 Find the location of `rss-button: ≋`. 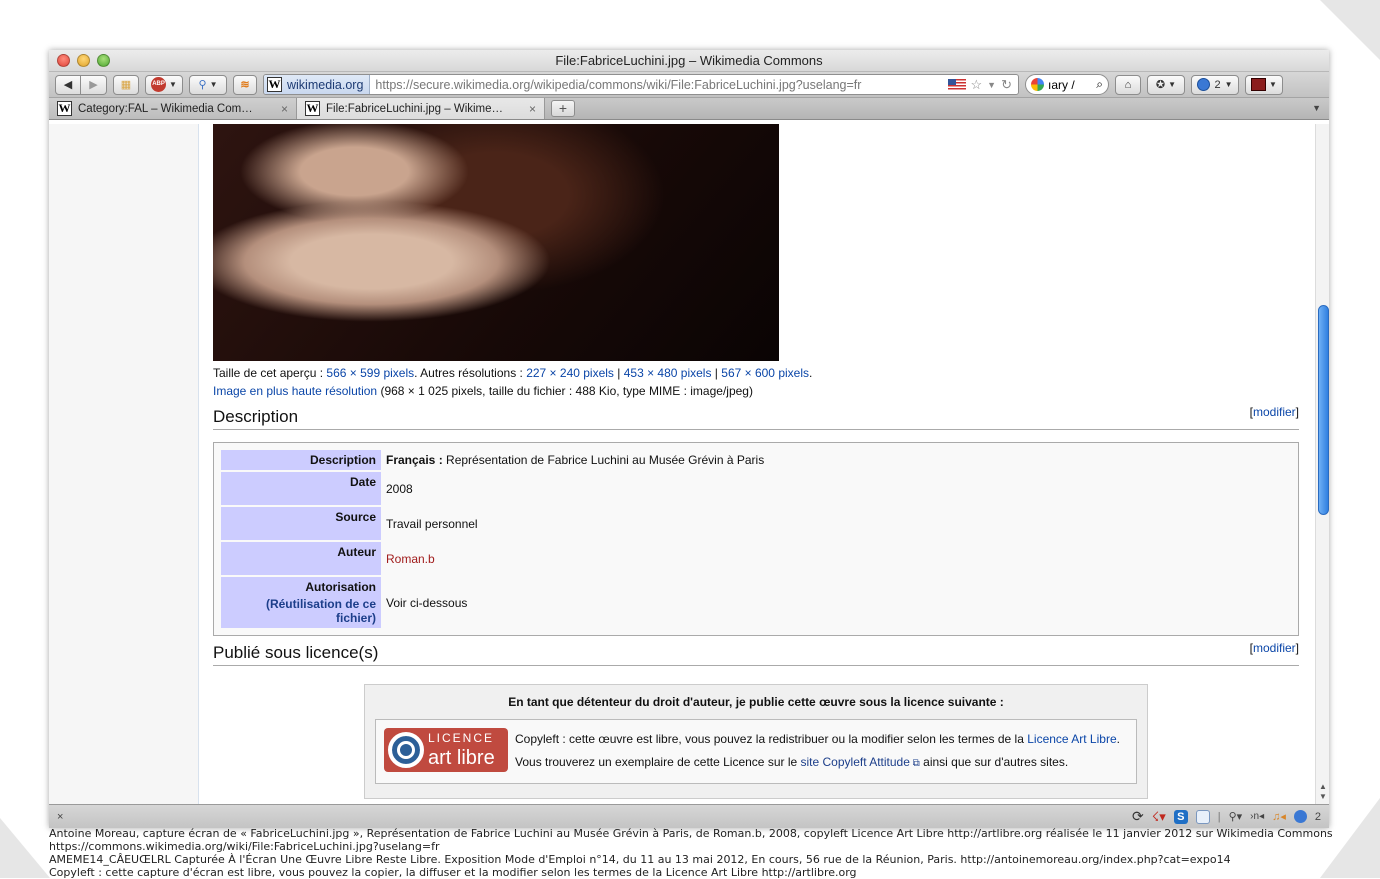

rss-button: ≋ is located at coordinates (245, 85).